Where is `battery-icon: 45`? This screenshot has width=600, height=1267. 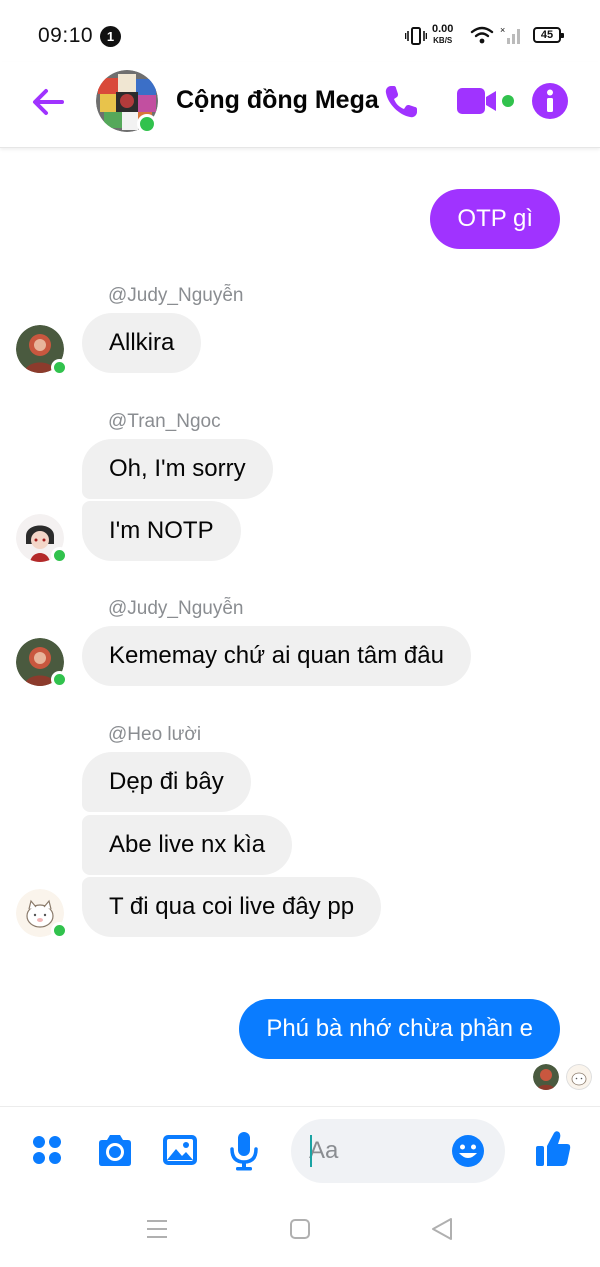 battery-icon: 45 is located at coordinates (548, 35).